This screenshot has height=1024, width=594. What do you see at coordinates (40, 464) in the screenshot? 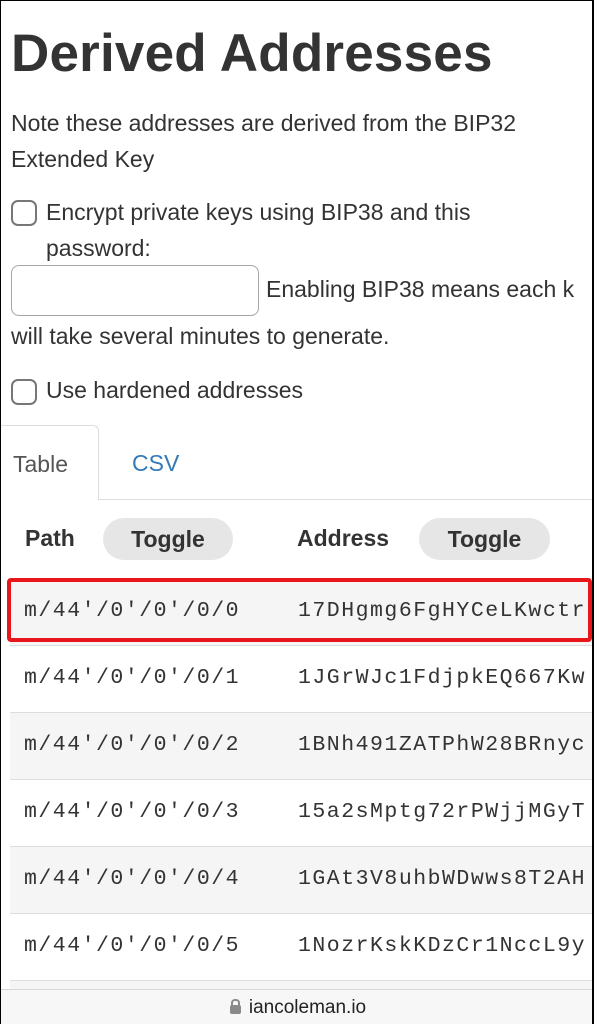
I see `tab-table-label: Table` at bounding box center [40, 464].